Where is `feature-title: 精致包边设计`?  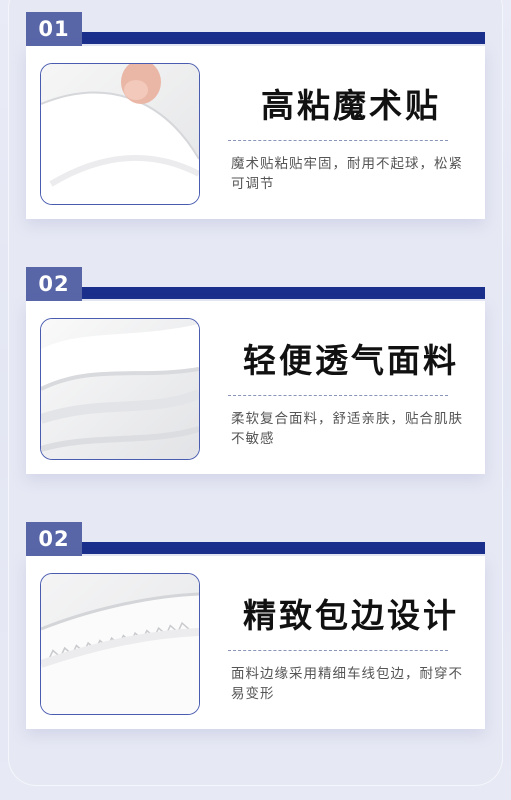
feature-title: 精致包边设计 is located at coordinates (351, 615).